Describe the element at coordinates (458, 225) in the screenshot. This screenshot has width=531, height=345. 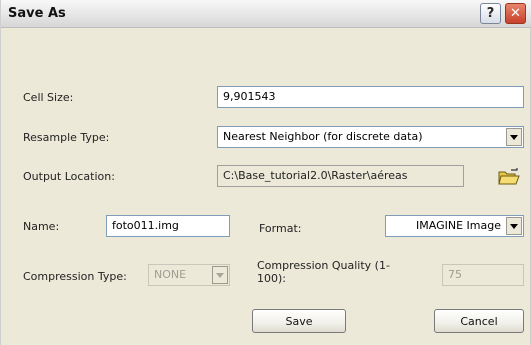
I see `format-value: IMAGINE Image` at that location.